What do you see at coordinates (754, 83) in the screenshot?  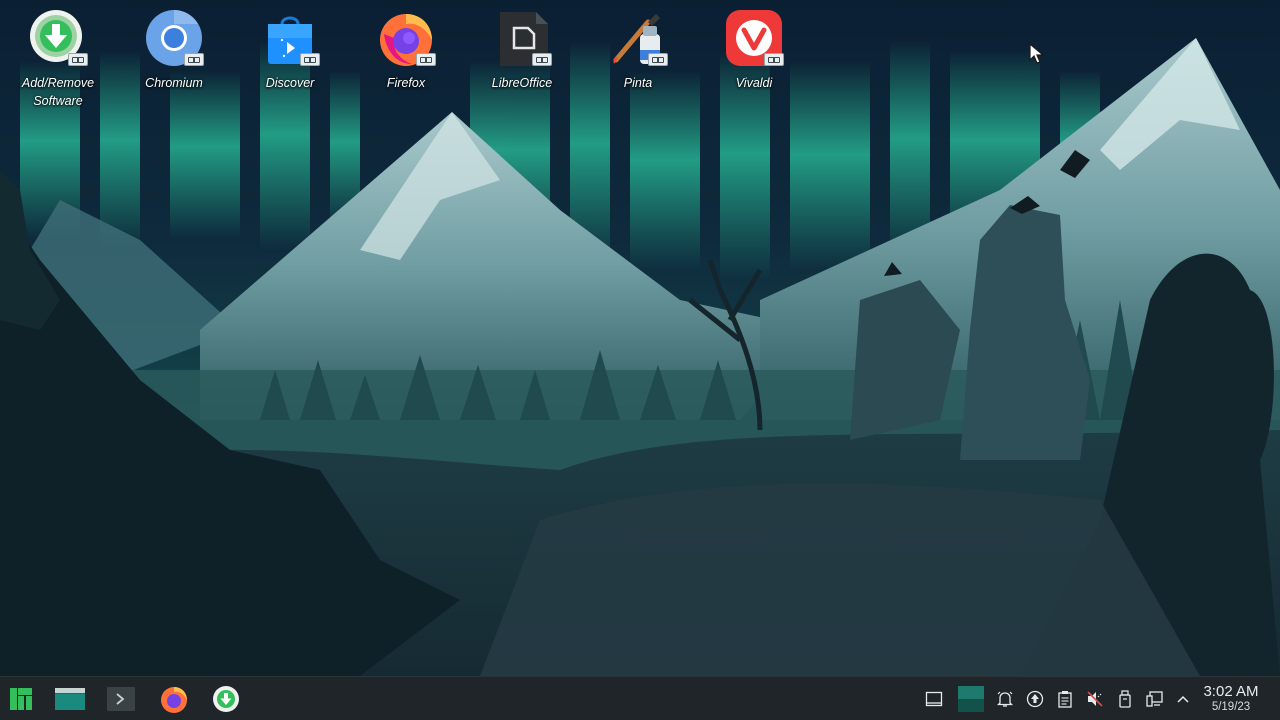 I see `desktop-icon-label: Vivaldi` at bounding box center [754, 83].